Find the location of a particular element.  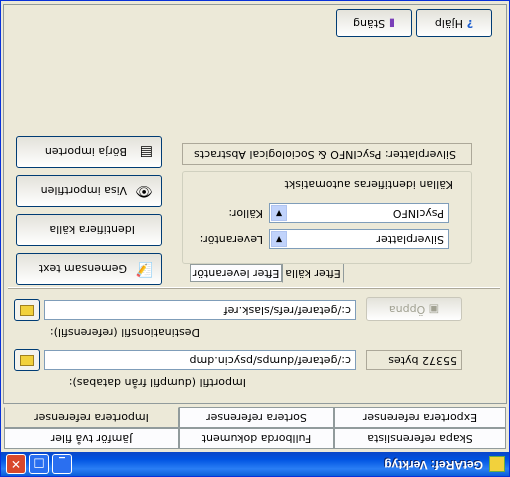

close-icon: ✕ is located at coordinates (16, 464).